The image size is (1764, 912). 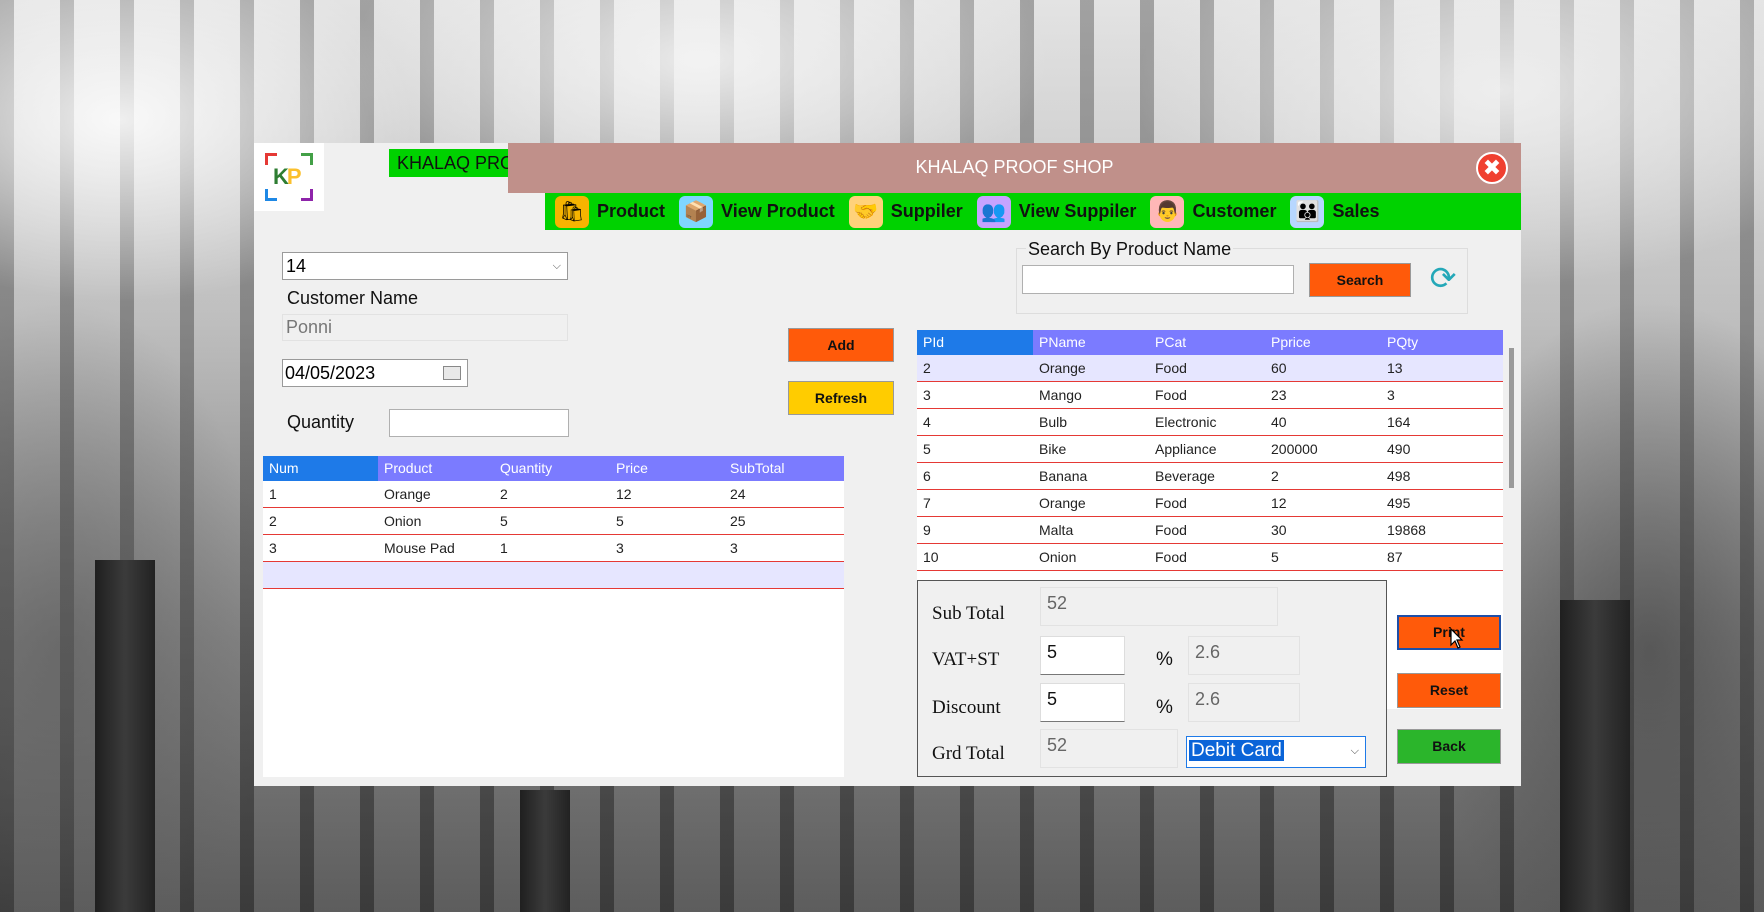 What do you see at coordinates (1060, 395) in the screenshot?
I see `table-cell: Mango` at bounding box center [1060, 395].